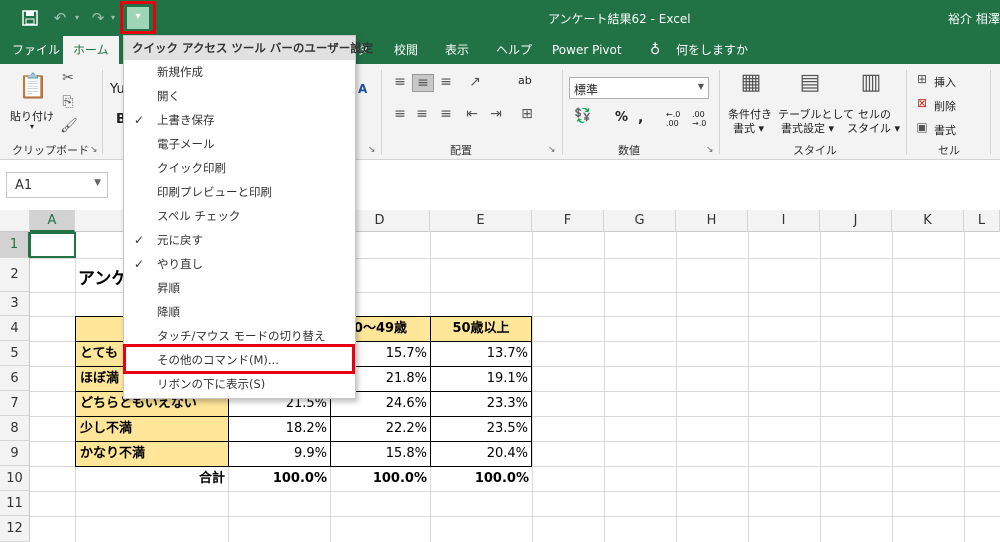 This screenshot has width=1000, height=542. What do you see at coordinates (68, 102) in the screenshot?
I see `copy-icon: ⎘` at bounding box center [68, 102].